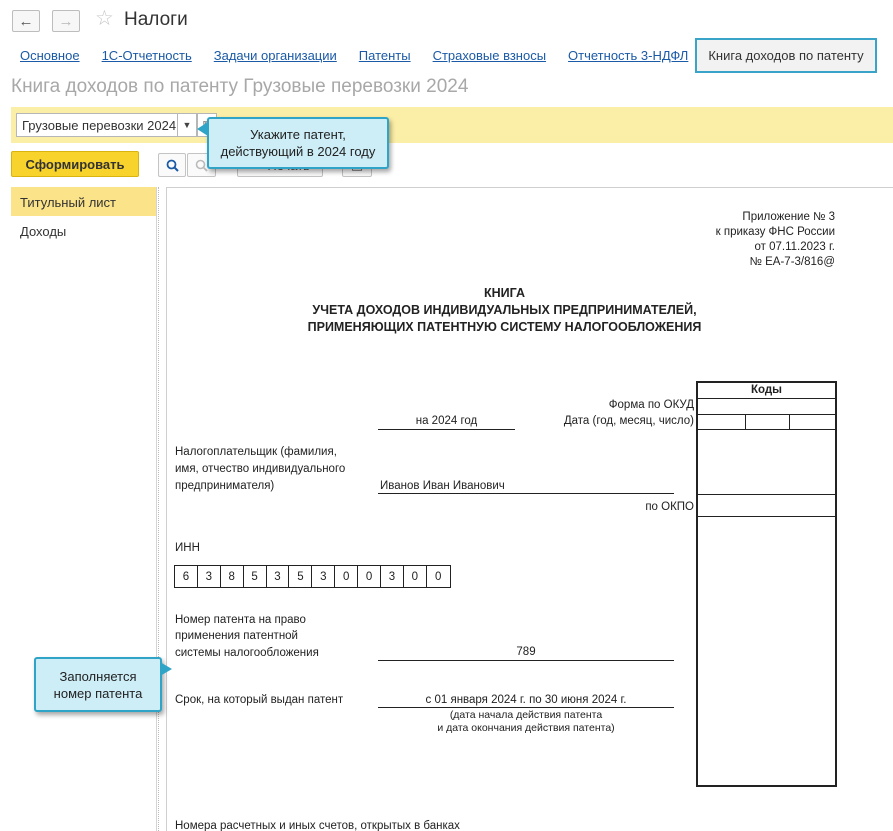 The height and width of the screenshot is (831, 893). I want to click on tab-patenty: Патенты, so click(385, 55).